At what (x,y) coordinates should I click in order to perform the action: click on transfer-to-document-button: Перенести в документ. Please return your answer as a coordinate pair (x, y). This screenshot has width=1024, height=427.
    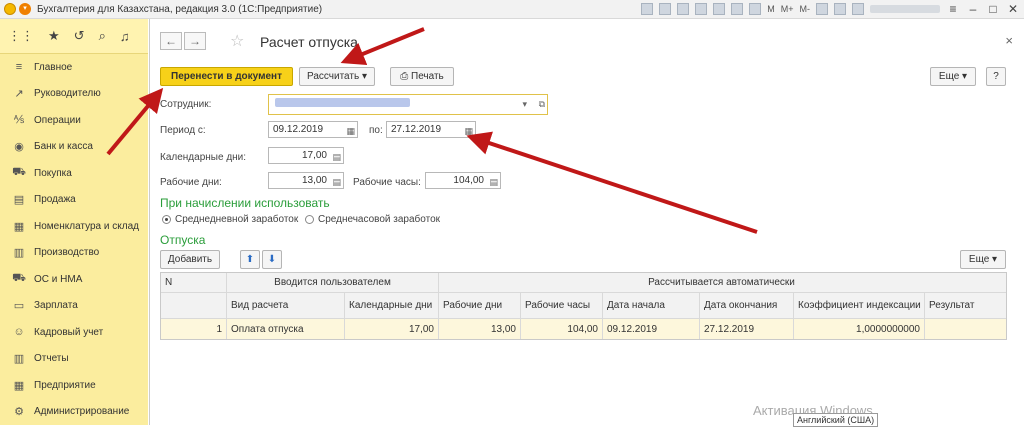
    Looking at the image, I should click on (226, 76).